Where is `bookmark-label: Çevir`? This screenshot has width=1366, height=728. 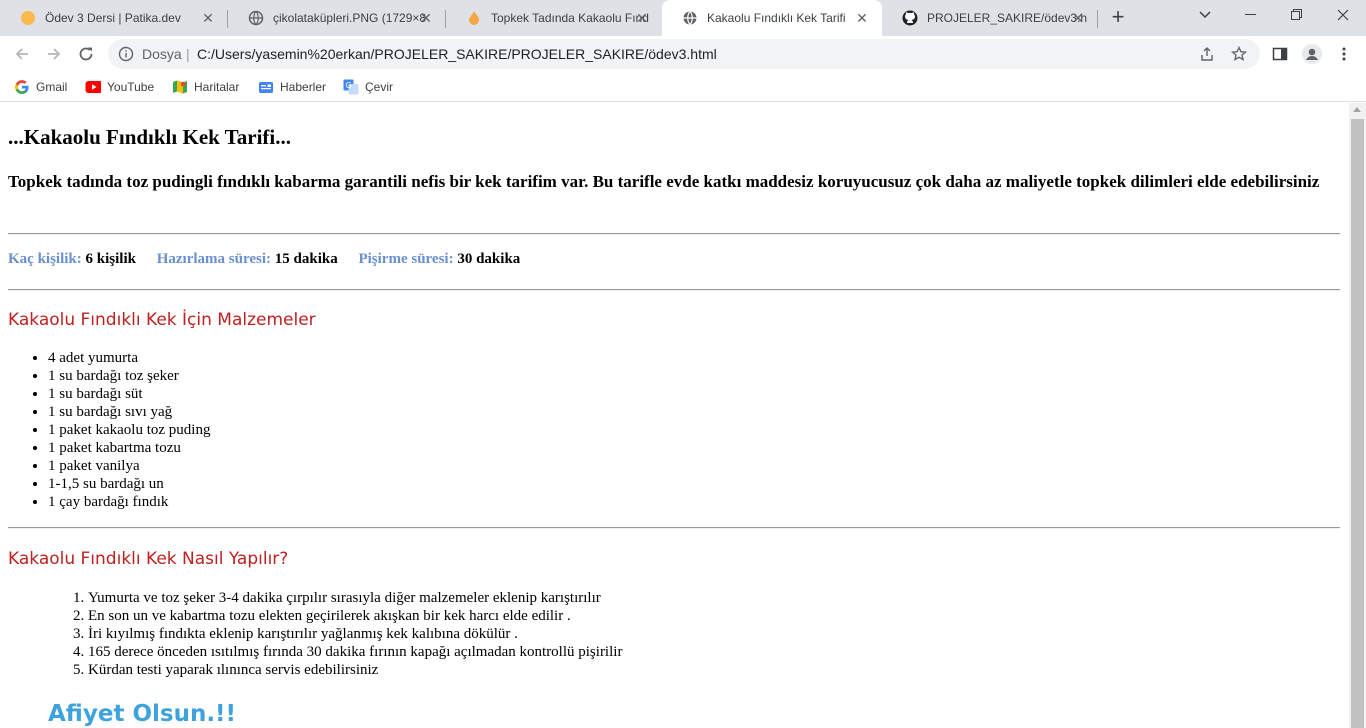
bookmark-label: Çevir is located at coordinates (379, 87).